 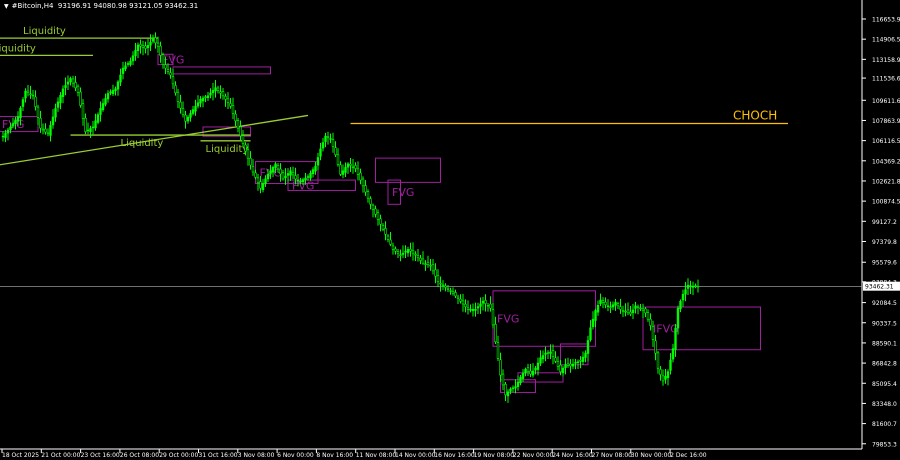 I want to click on price-tick-label: 104369.2, so click(x=886, y=161).